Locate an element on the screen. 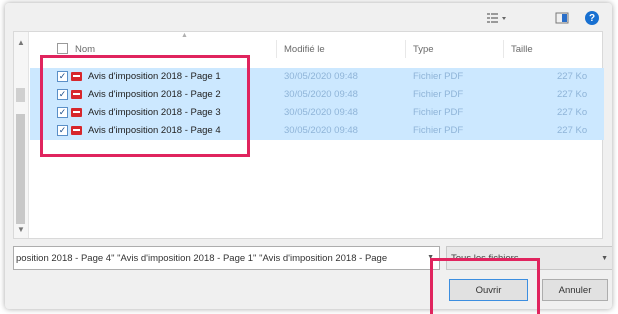 This screenshot has height=314, width=618. column-size: Taille is located at coordinates (522, 49).